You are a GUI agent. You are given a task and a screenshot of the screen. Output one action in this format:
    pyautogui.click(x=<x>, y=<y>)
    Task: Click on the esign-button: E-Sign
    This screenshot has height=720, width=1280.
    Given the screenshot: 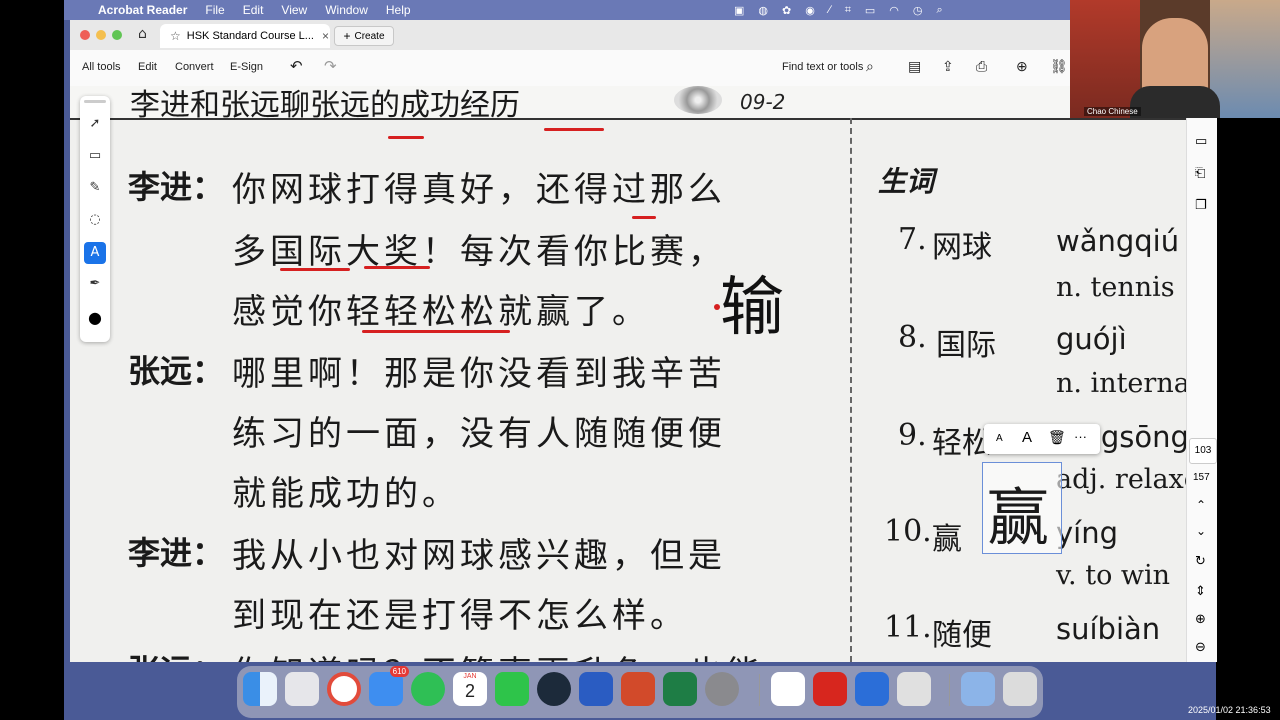 What is the action you would take?
    pyautogui.click(x=246, y=67)
    